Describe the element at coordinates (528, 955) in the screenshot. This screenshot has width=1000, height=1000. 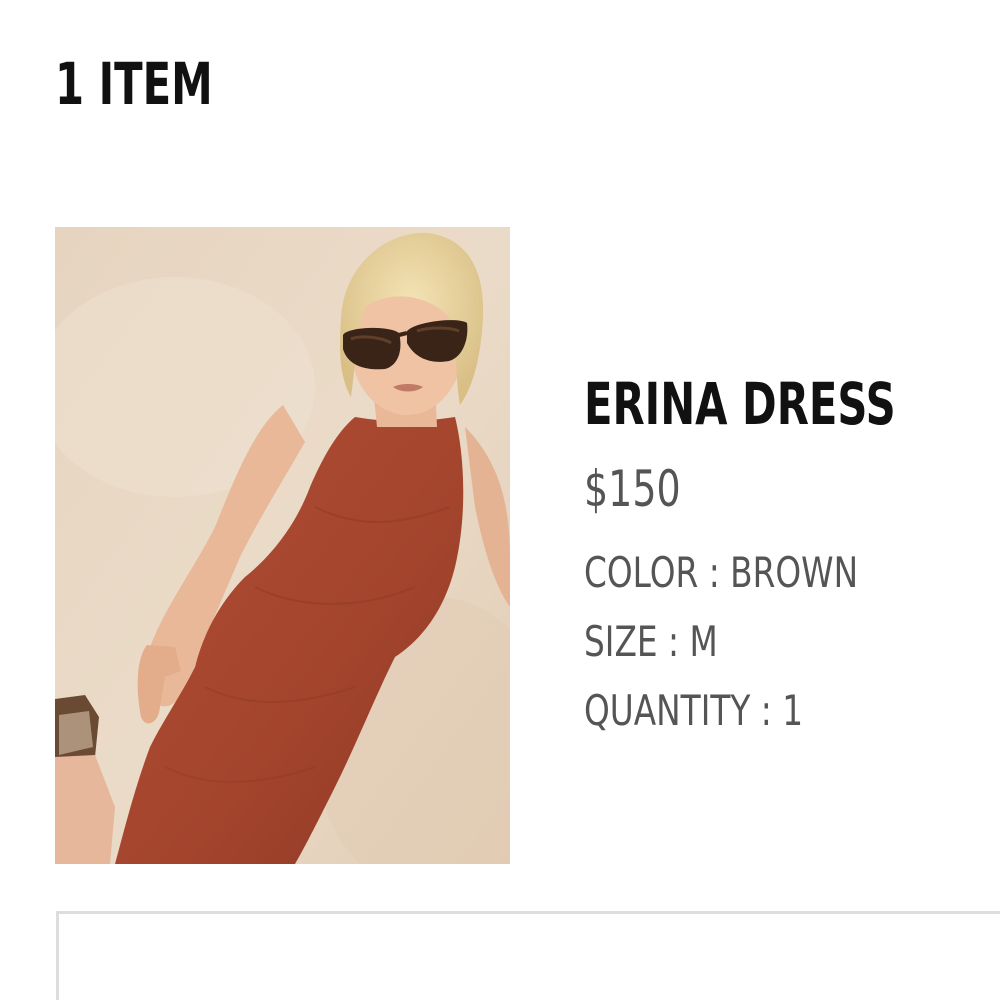
I see `cart-summary-box` at that location.